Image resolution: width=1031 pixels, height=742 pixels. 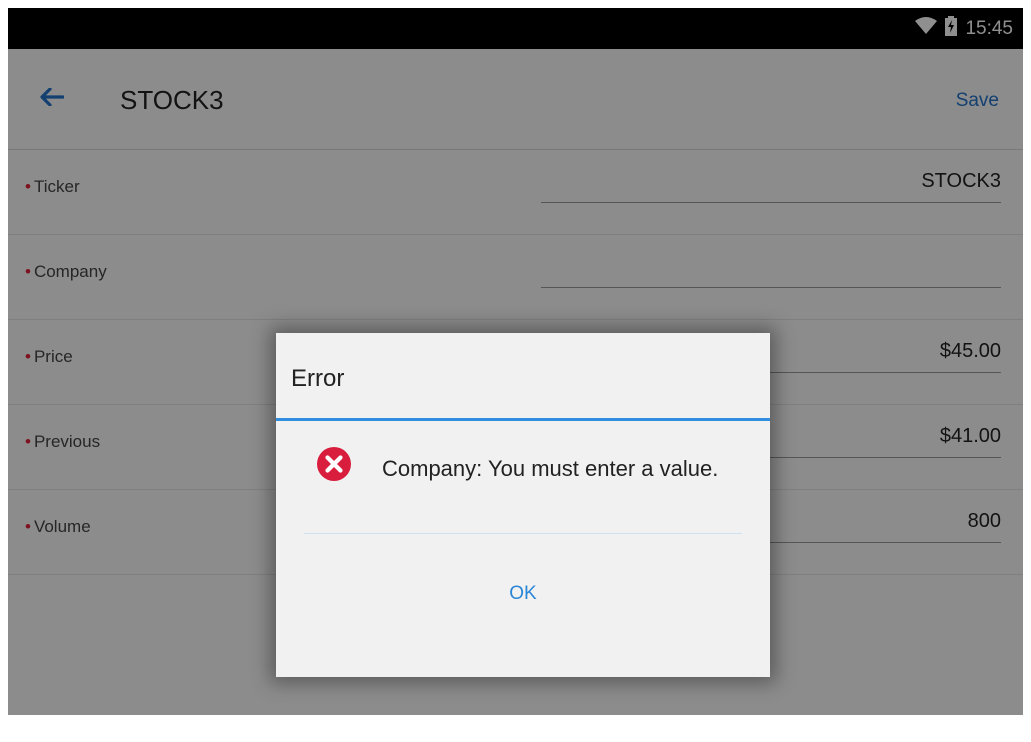 What do you see at coordinates (523, 419) in the screenshot?
I see `dialog-title-divider` at bounding box center [523, 419].